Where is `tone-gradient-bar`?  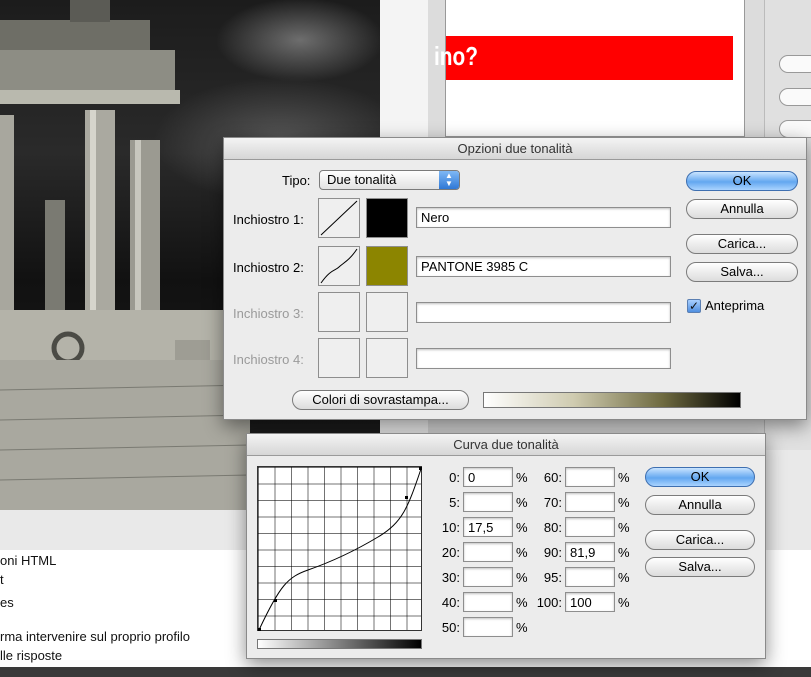 tone-gradient-bar is located at coordinates (339, 644).